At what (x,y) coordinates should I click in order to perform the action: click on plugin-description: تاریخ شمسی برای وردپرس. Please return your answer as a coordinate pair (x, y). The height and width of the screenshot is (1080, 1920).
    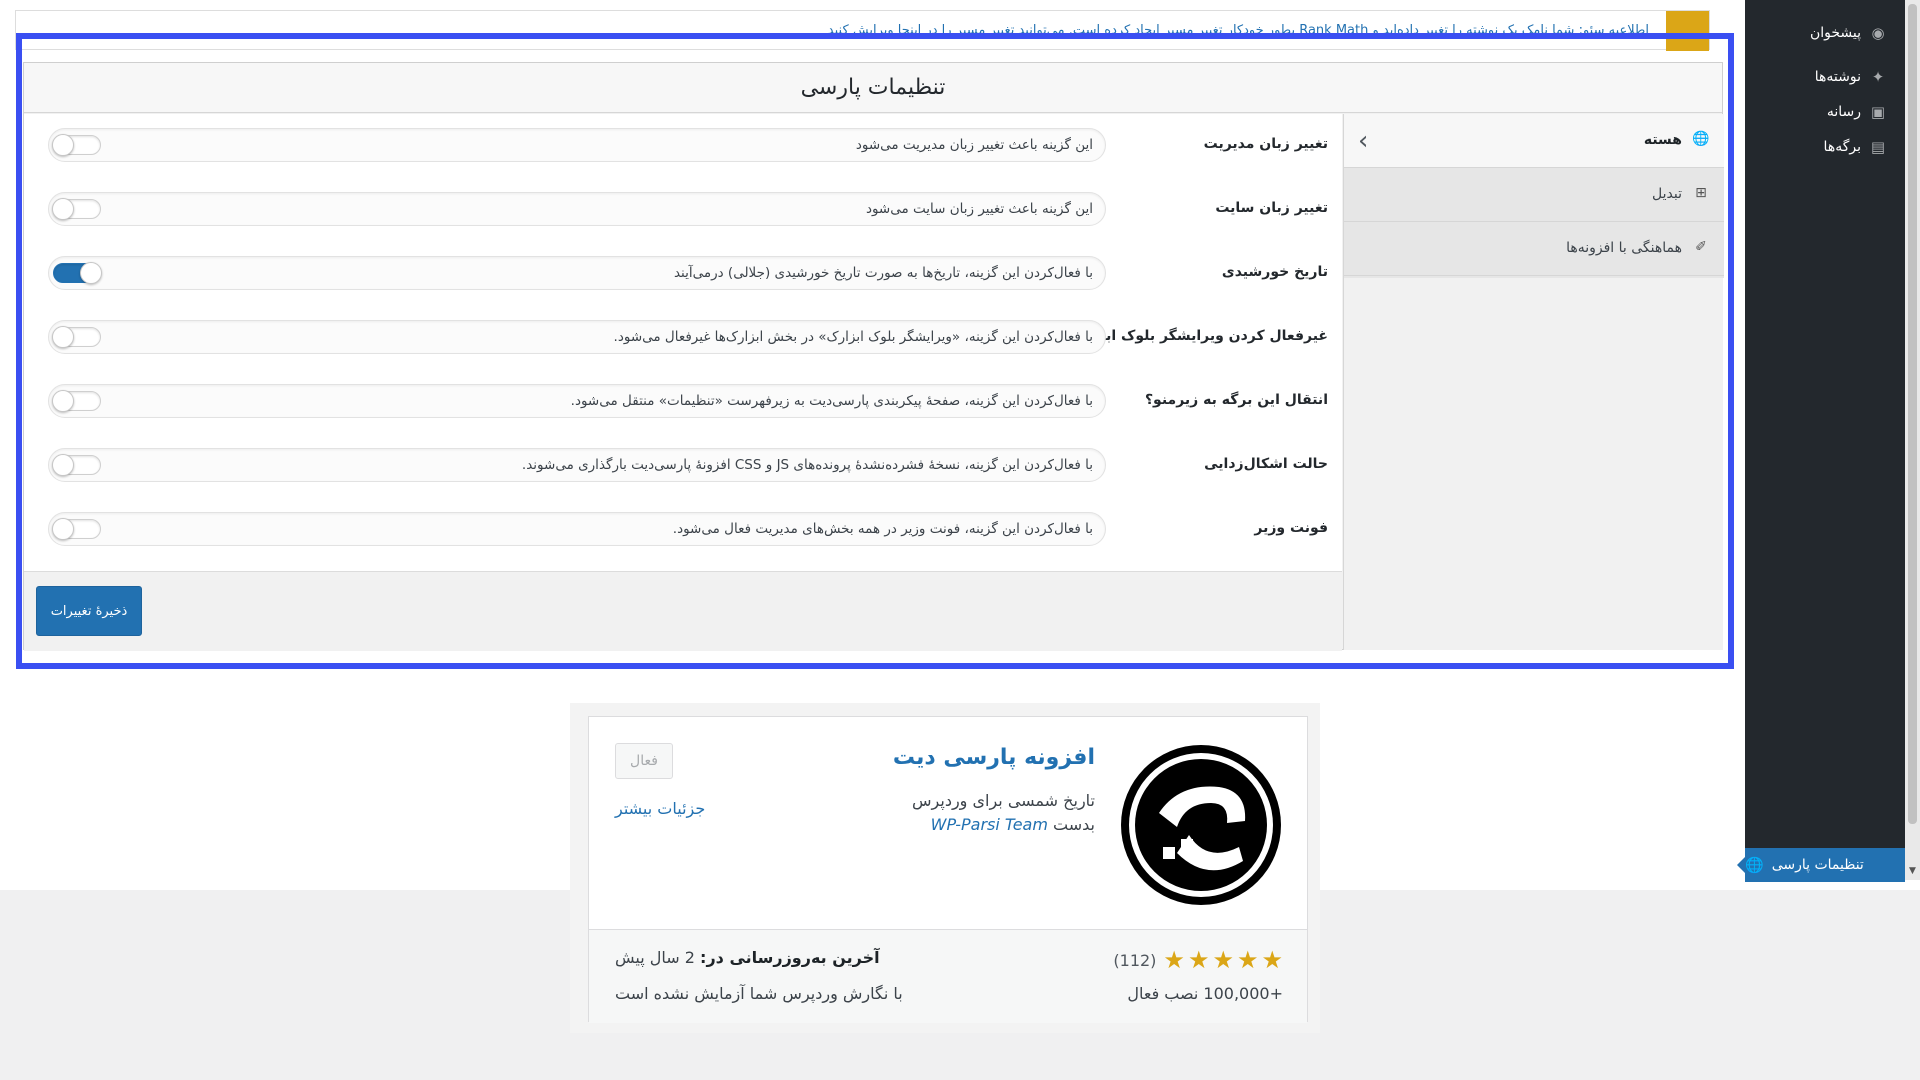
    Looking at the image, I should click on (1003, 800).